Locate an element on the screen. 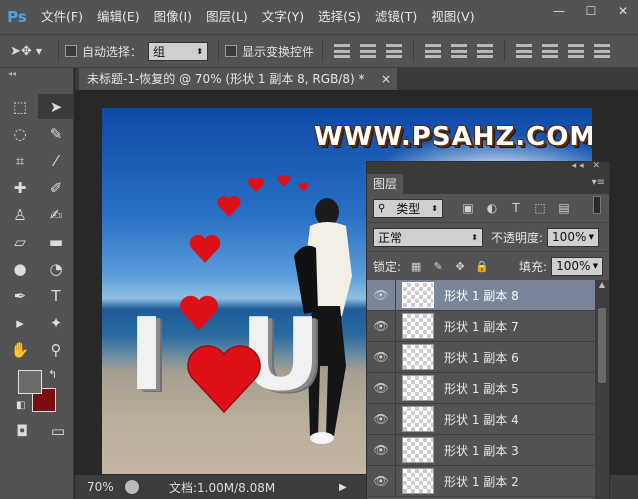 This screenshot has height=499, width=638. layer-row: 👁 形状 1 副本 3 is located at coordinates (482, 450).